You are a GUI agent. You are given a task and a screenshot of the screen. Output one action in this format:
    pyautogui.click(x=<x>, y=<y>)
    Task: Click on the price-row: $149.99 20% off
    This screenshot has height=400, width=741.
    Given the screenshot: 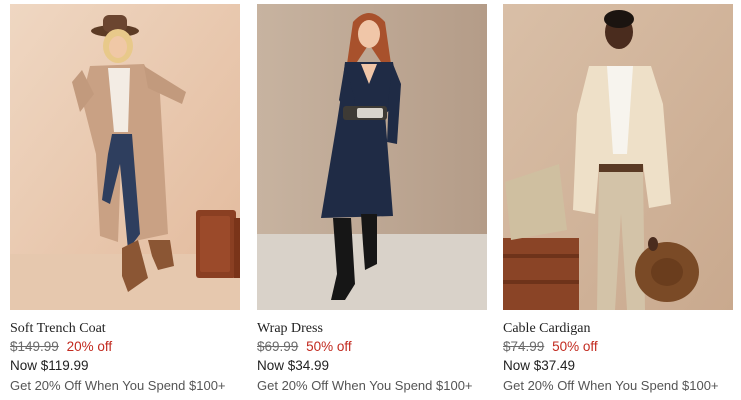 What is the action you would take?
    pyautogui.click(x=125, y=347)
    